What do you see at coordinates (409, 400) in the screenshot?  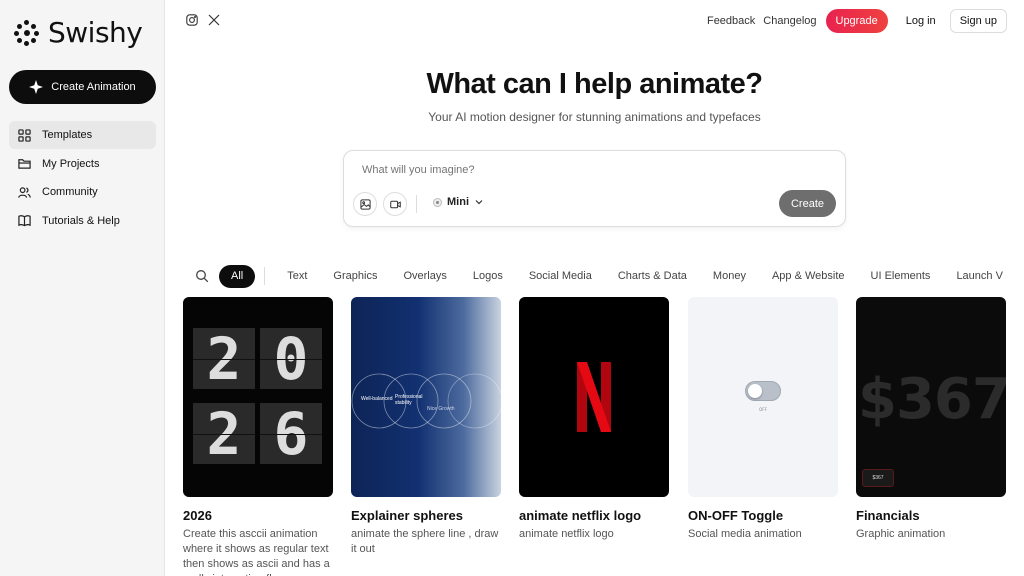 I see `sphere-label: Professional stability` at bounding box center [409, 400].